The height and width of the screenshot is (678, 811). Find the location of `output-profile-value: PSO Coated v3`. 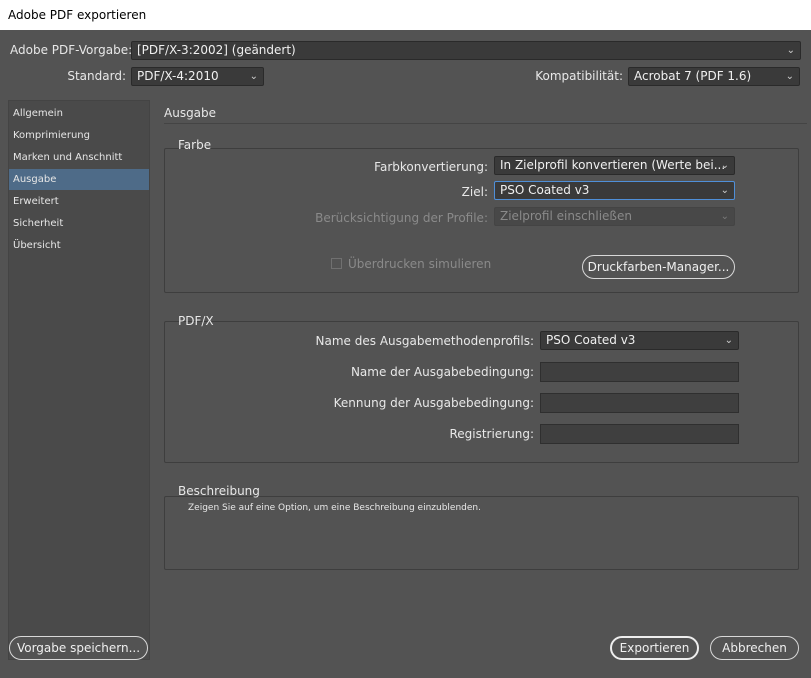

output-profile-value: PSO Coated v3 is located at coordinates (591, 340).